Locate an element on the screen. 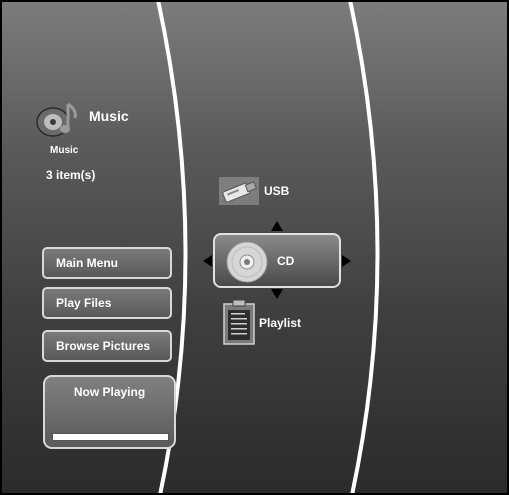 The width and height of the screenshot is (509, 495). now-playing-panel: Now Playing is located at coordinates (109, 412).